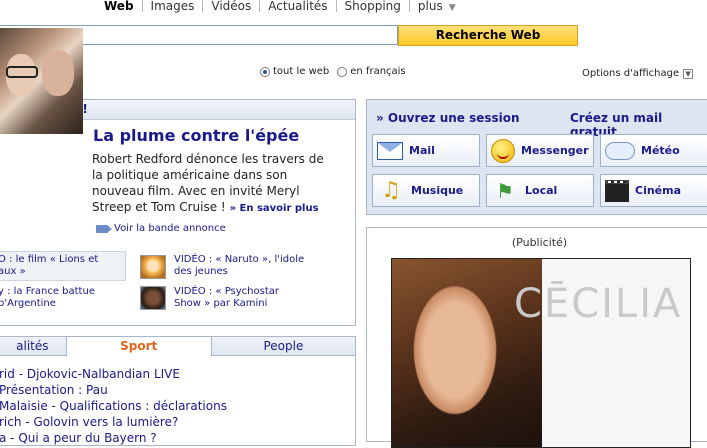  I want to click on messenger-smiley-icon, so click(503, 150).